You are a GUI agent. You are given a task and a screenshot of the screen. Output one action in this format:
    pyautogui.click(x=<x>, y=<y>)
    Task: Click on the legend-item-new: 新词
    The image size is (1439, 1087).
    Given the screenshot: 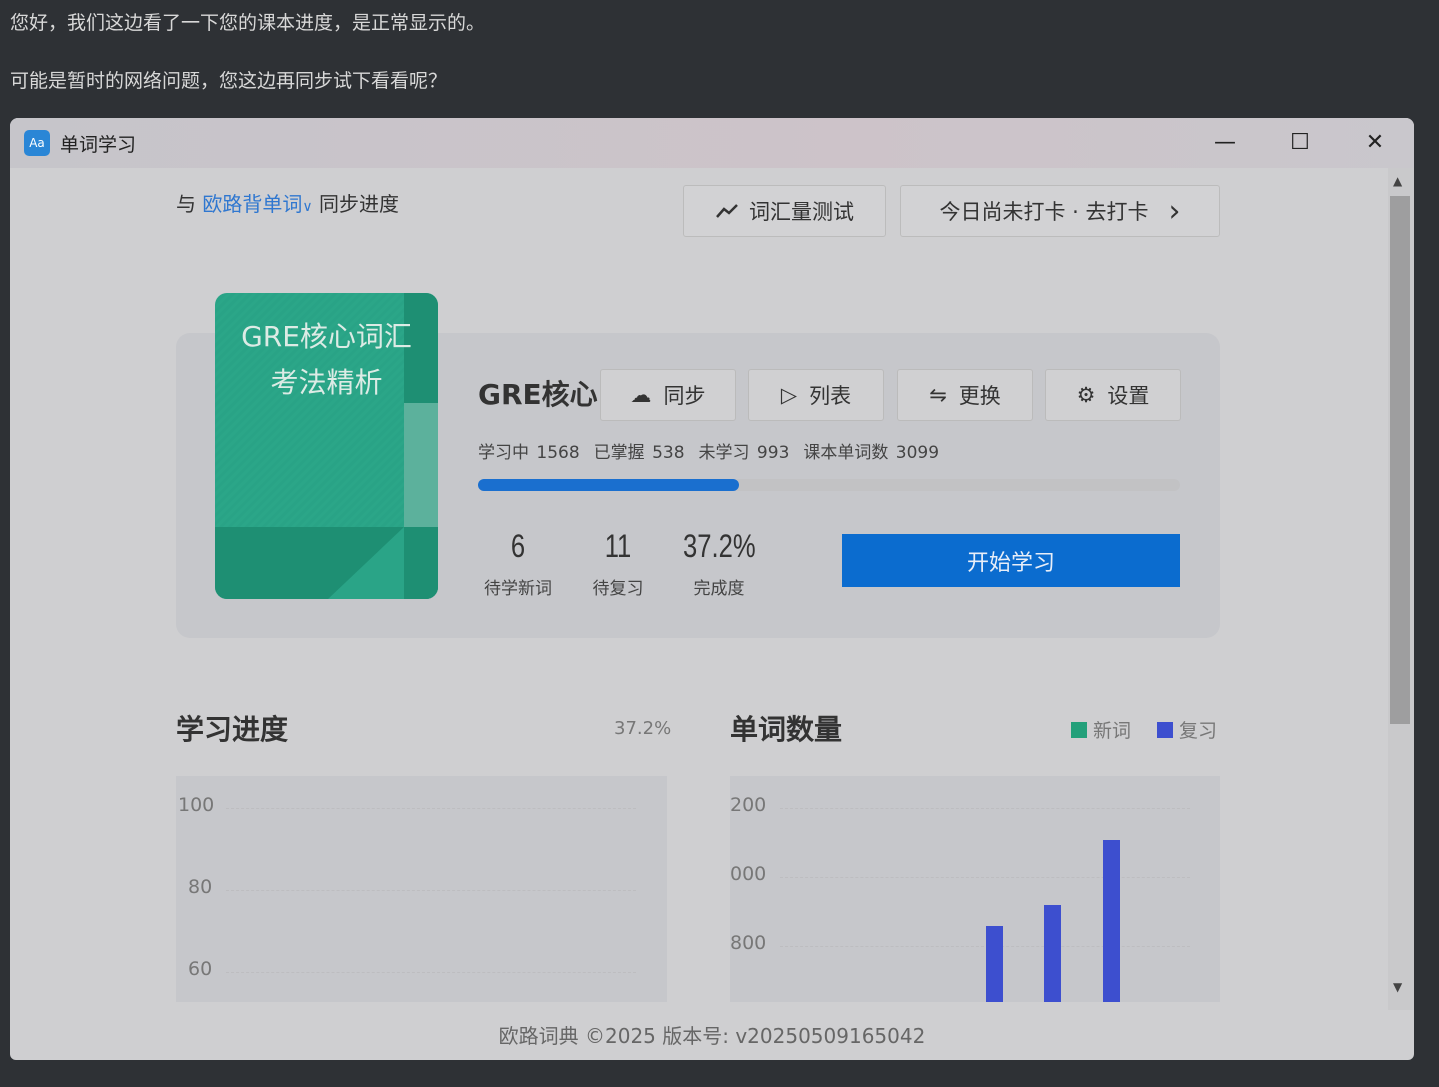 What is the action you would take?
    pyautogui.click(x=1101, y=729)
    